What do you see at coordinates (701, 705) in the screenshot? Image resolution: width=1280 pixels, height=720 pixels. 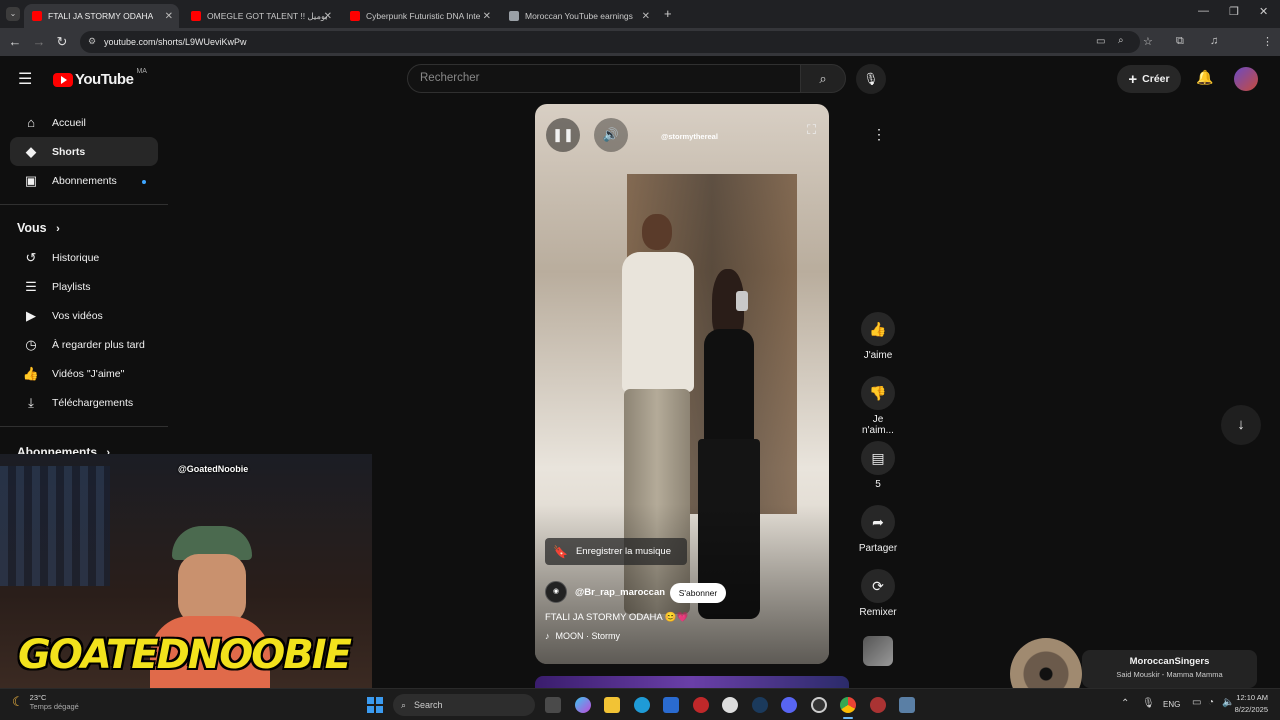 I see `app-red-icon` at bounding box center [701, 705].